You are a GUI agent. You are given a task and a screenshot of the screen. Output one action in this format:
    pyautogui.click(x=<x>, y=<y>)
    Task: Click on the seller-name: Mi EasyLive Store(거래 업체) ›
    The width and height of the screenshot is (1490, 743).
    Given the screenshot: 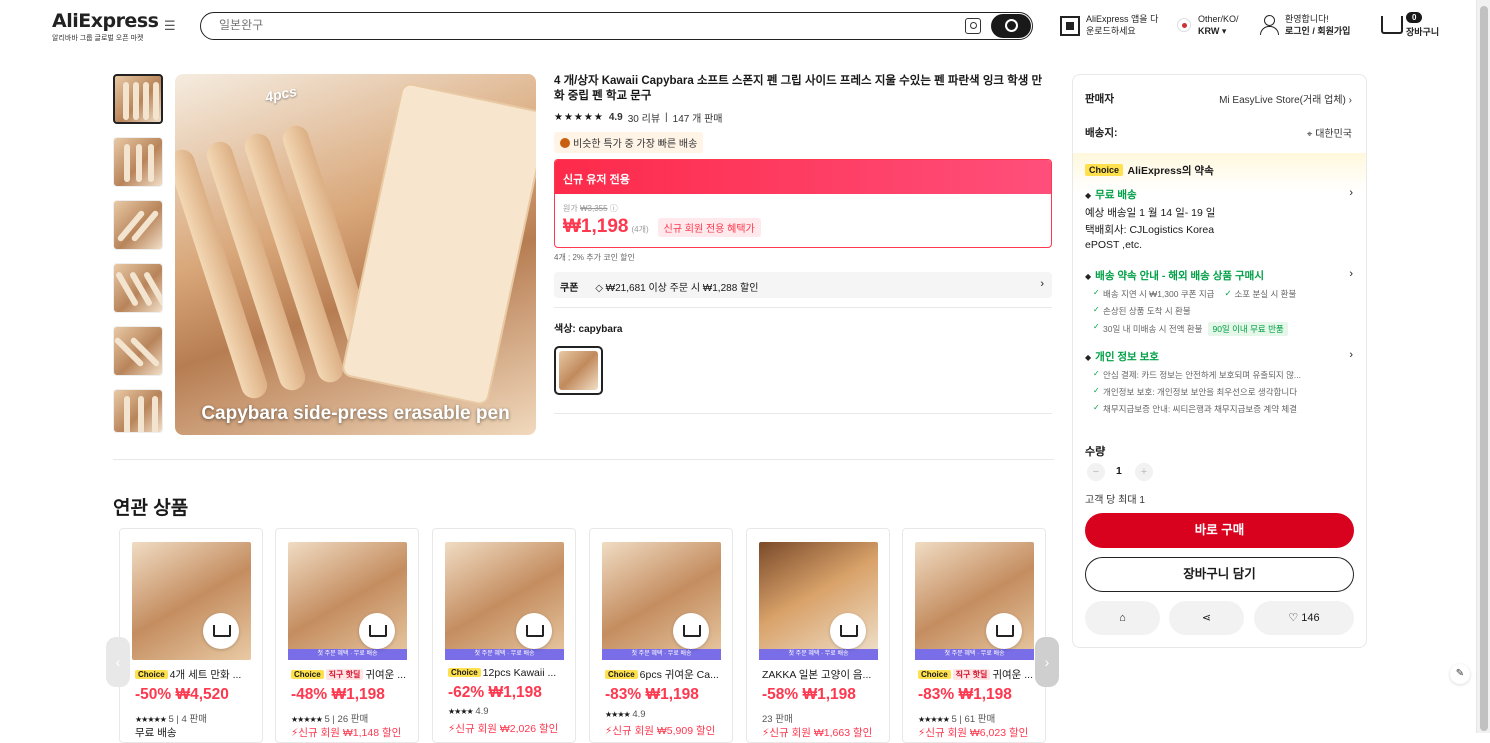 What is the action you would take?
    pyautogui.click(x=1285, y=98)
    